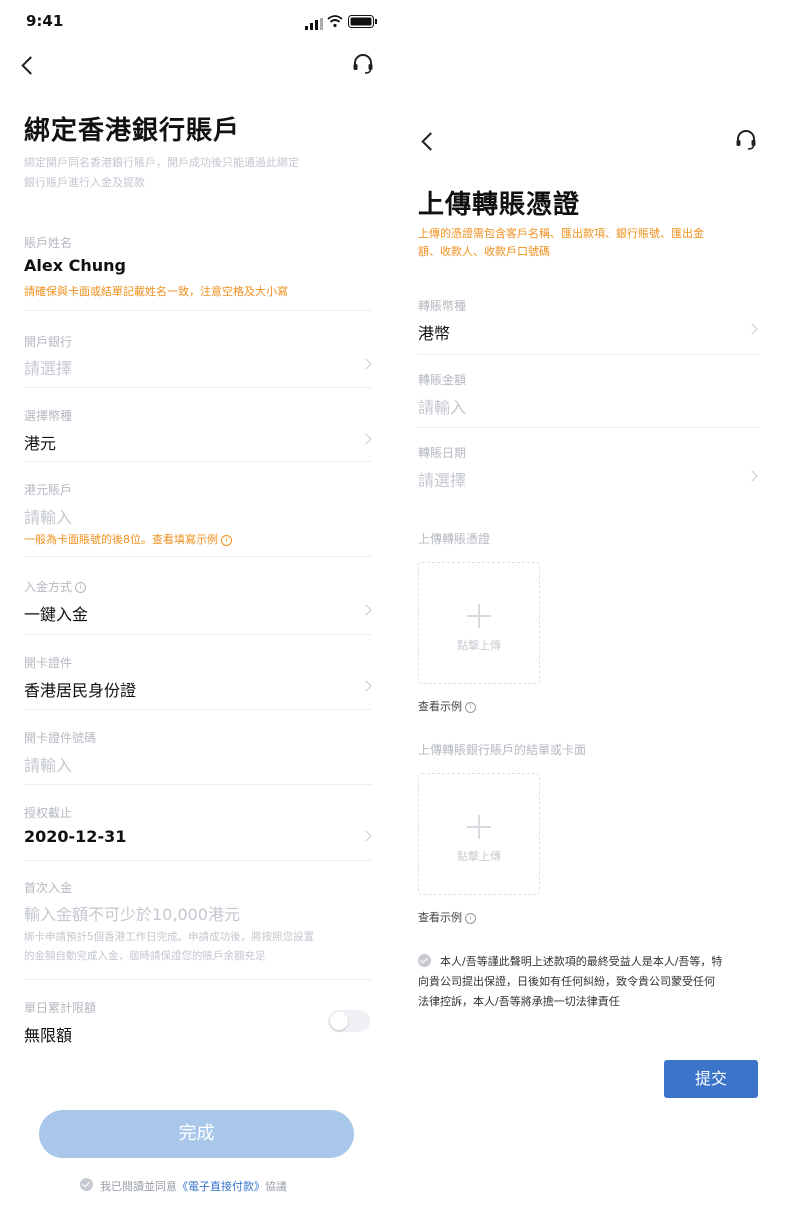  What do you see at coordinates (442, 306) in the screenshot?
I see `transfer-currency-label: 轉賬幣種` at bounding box center [442, 306].